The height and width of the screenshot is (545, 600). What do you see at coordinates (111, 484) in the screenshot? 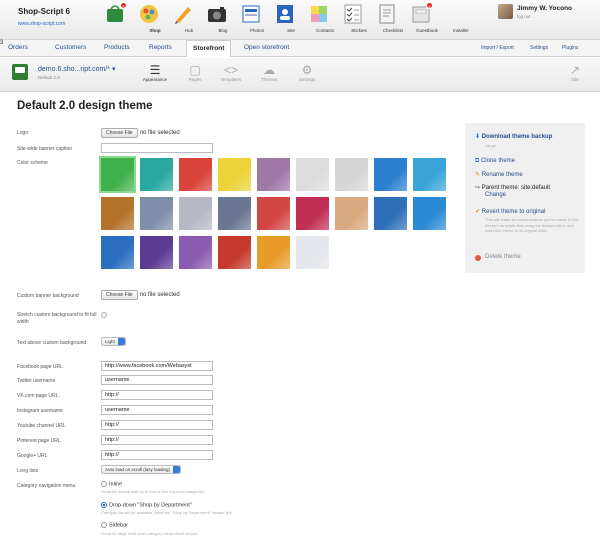
I see `nav-option-inline: Inline` at bounding box center [111, 484].